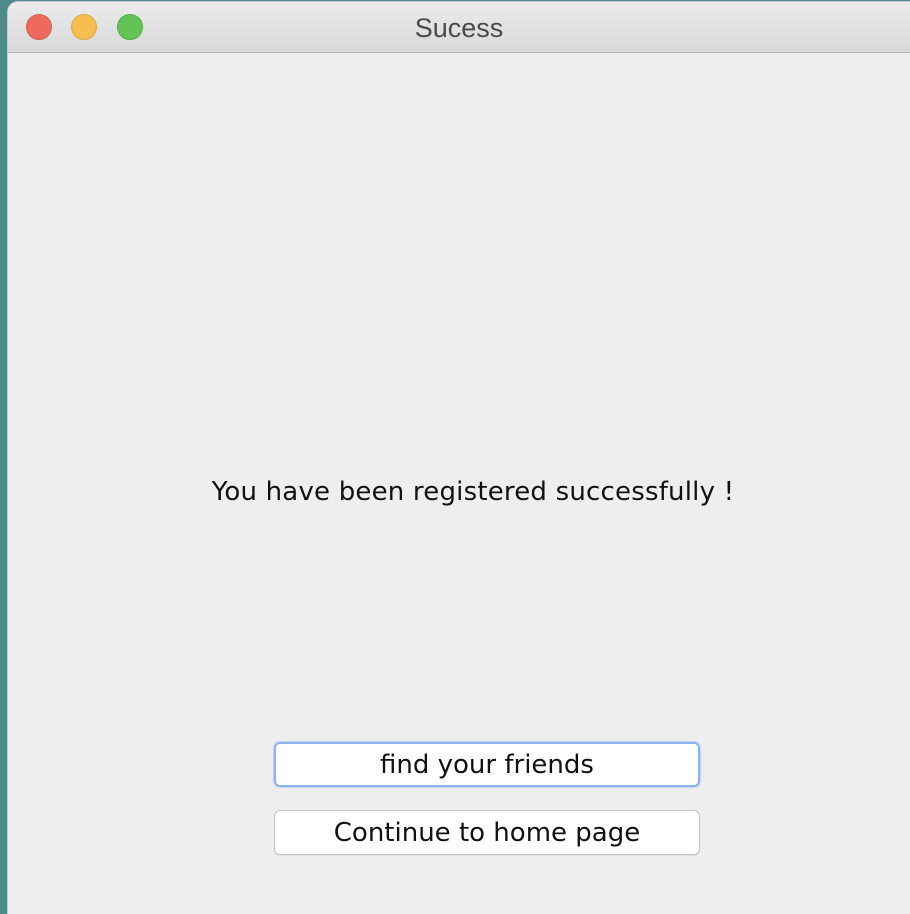 Image resolution: width=910 pixels, height=914 pixels. I want to click on success-message: You have been registered successfully !, so click(473, 492).